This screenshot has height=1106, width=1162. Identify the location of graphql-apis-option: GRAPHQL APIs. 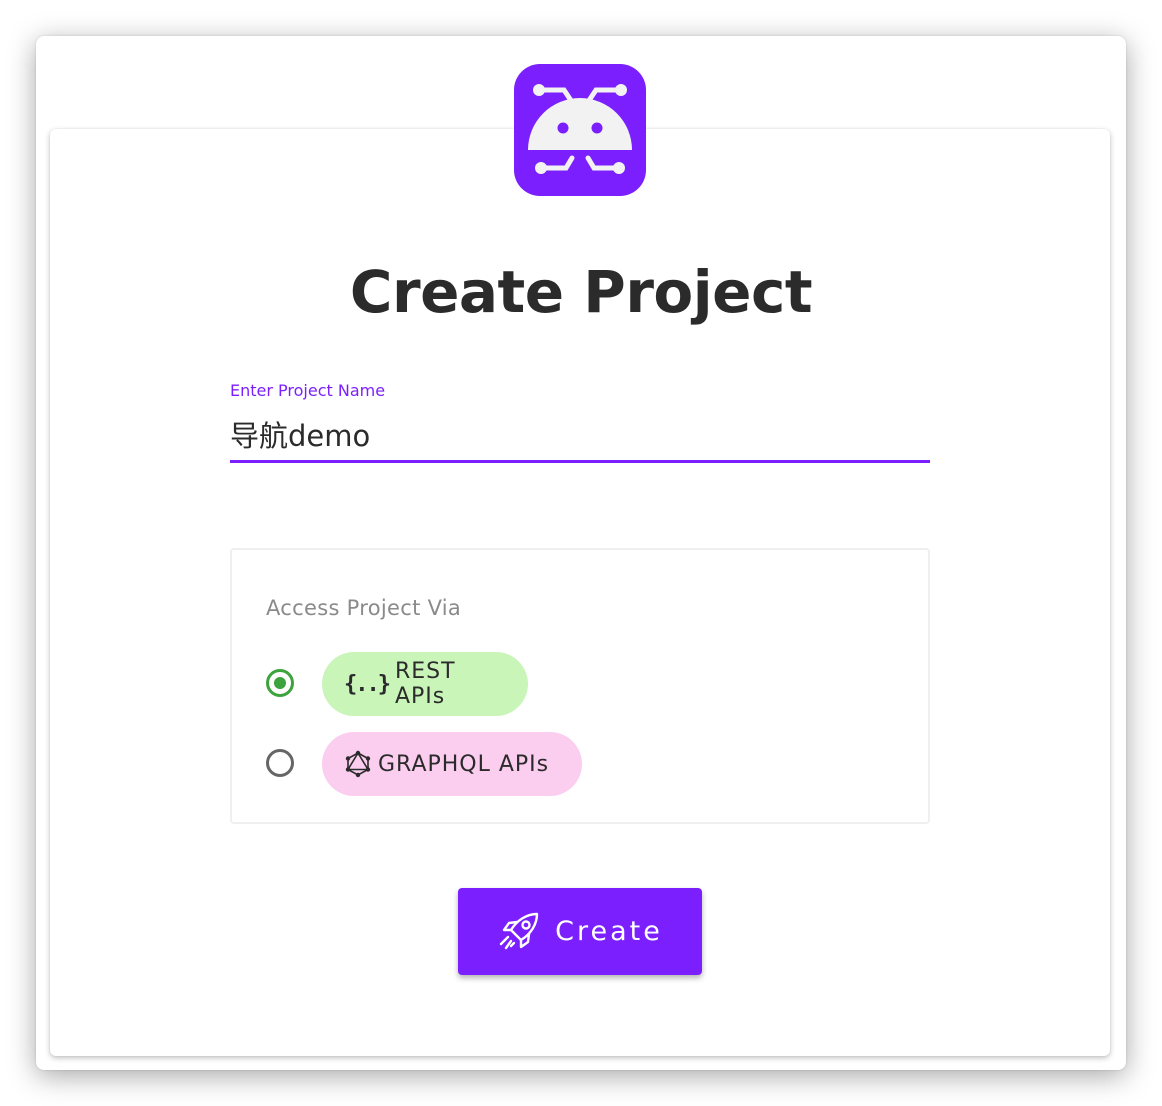
(452, 764).